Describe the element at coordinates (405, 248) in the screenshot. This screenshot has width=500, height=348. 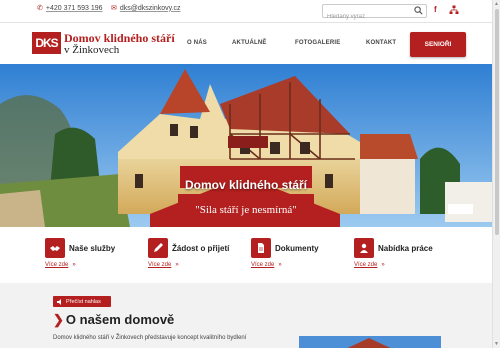
I see `service-title: Nabídka práce` at that location.